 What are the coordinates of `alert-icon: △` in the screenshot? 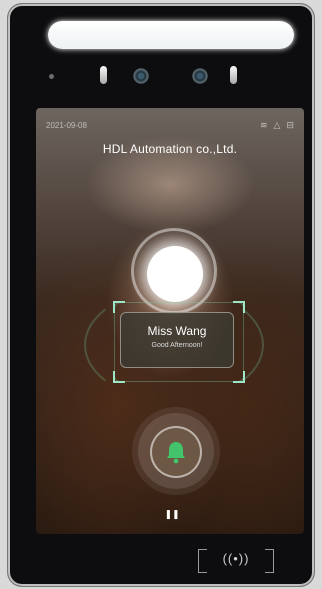 It's located at (277, 124).